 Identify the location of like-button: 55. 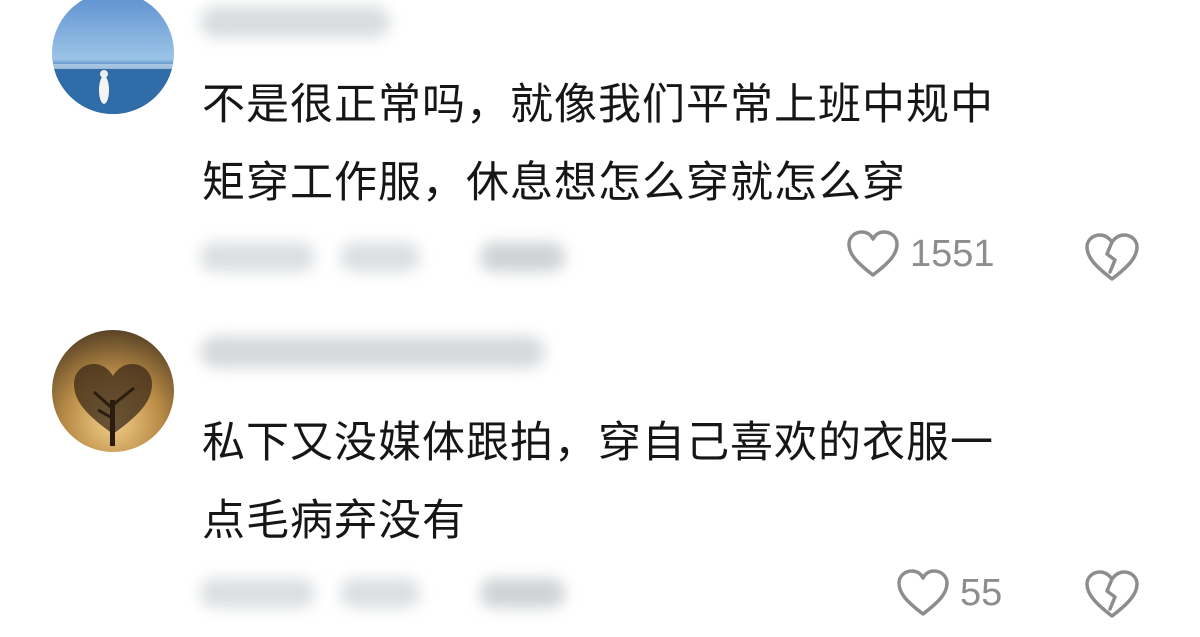
(949, 593).